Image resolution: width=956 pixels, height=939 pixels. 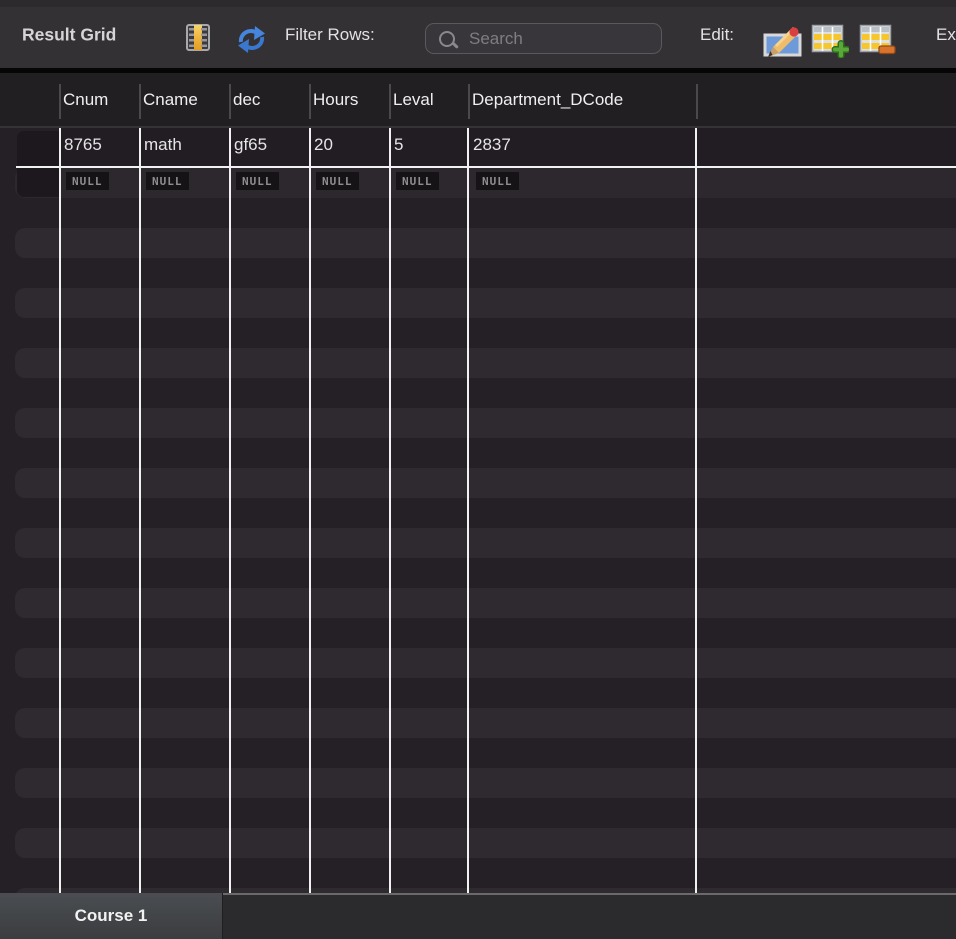 I want to click on null-badge-cnum: NULL, so click(x=87, y=181).